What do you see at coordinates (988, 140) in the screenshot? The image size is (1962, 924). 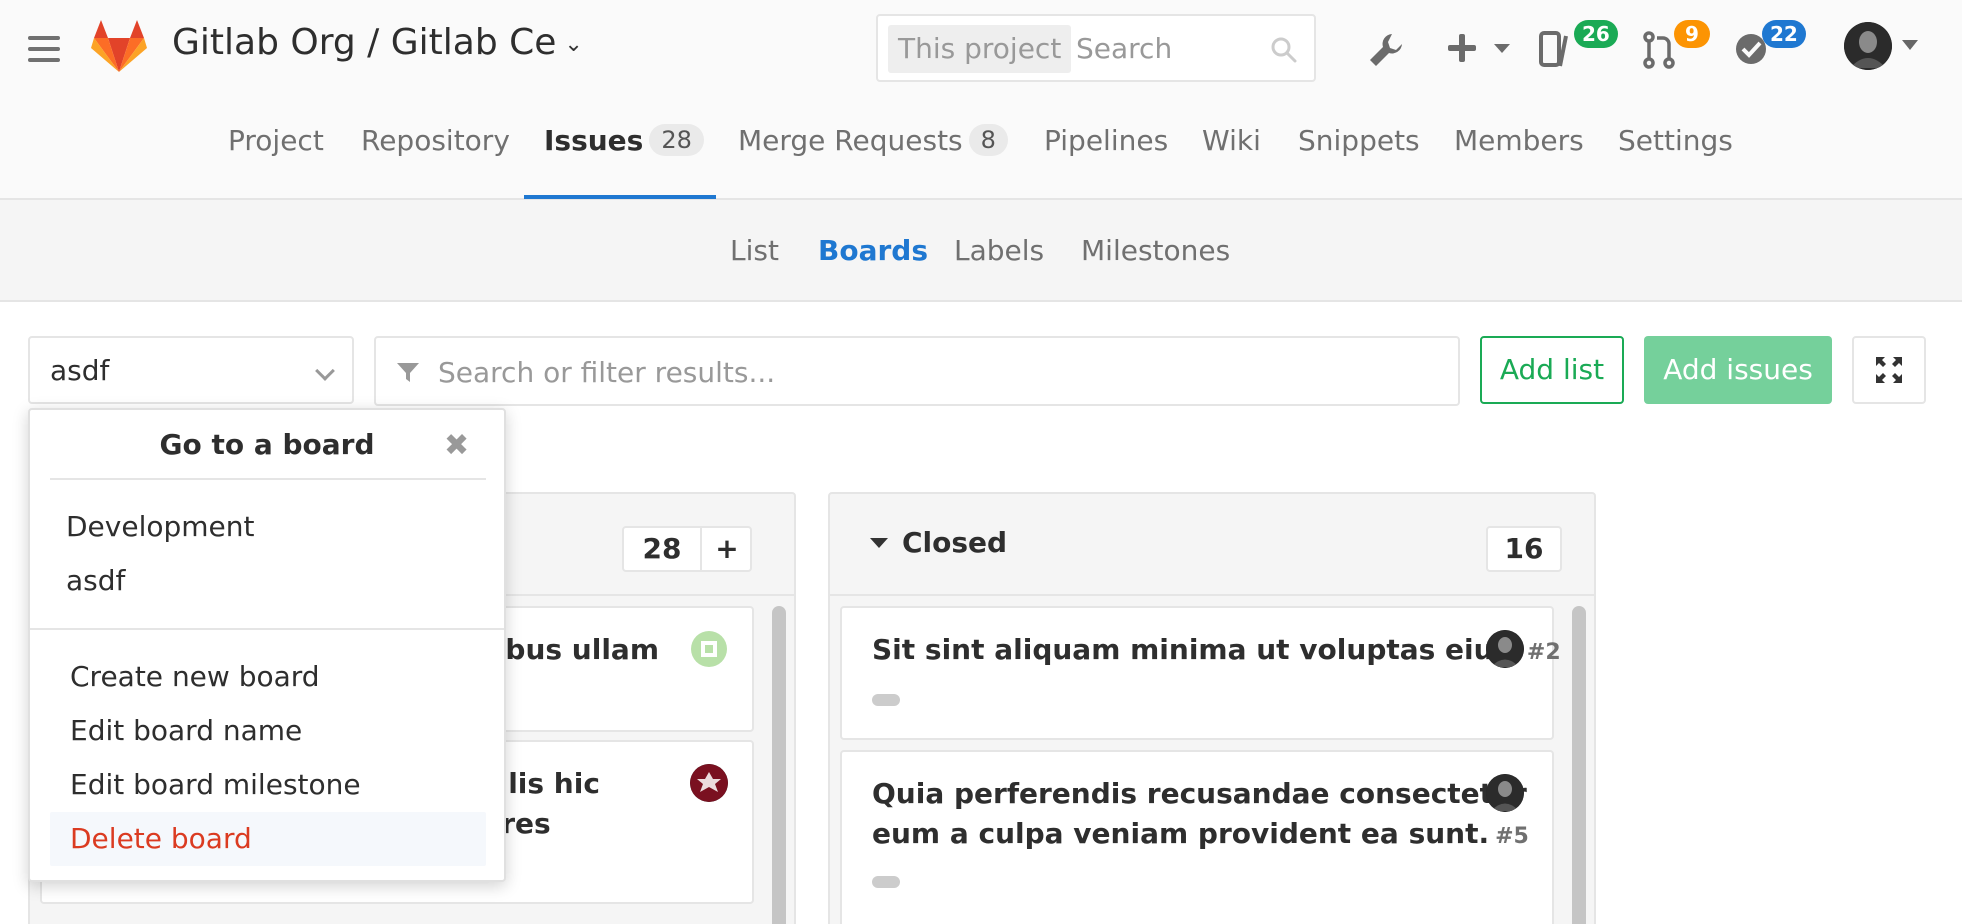 I see `nav-merge-requests-badge: 8` at bounding box center [988, 140].